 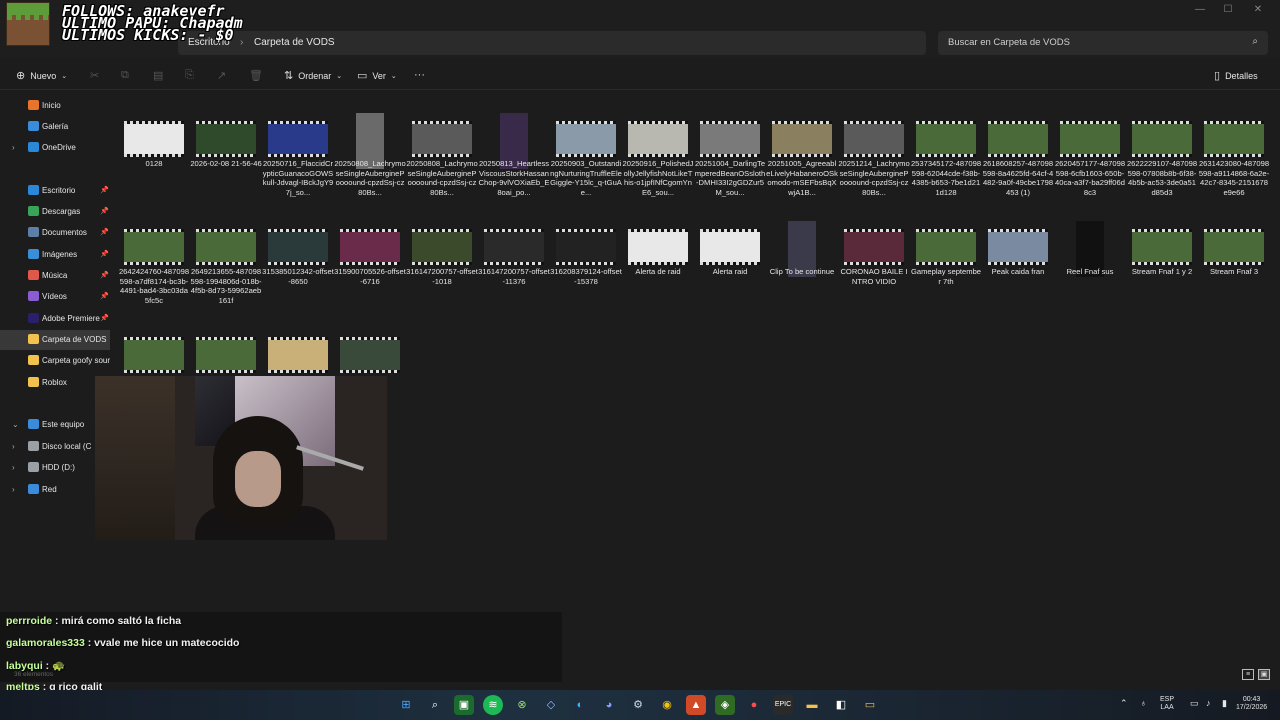 I want to click on start-button-icon: ⊞, so click(x=406, y=705).